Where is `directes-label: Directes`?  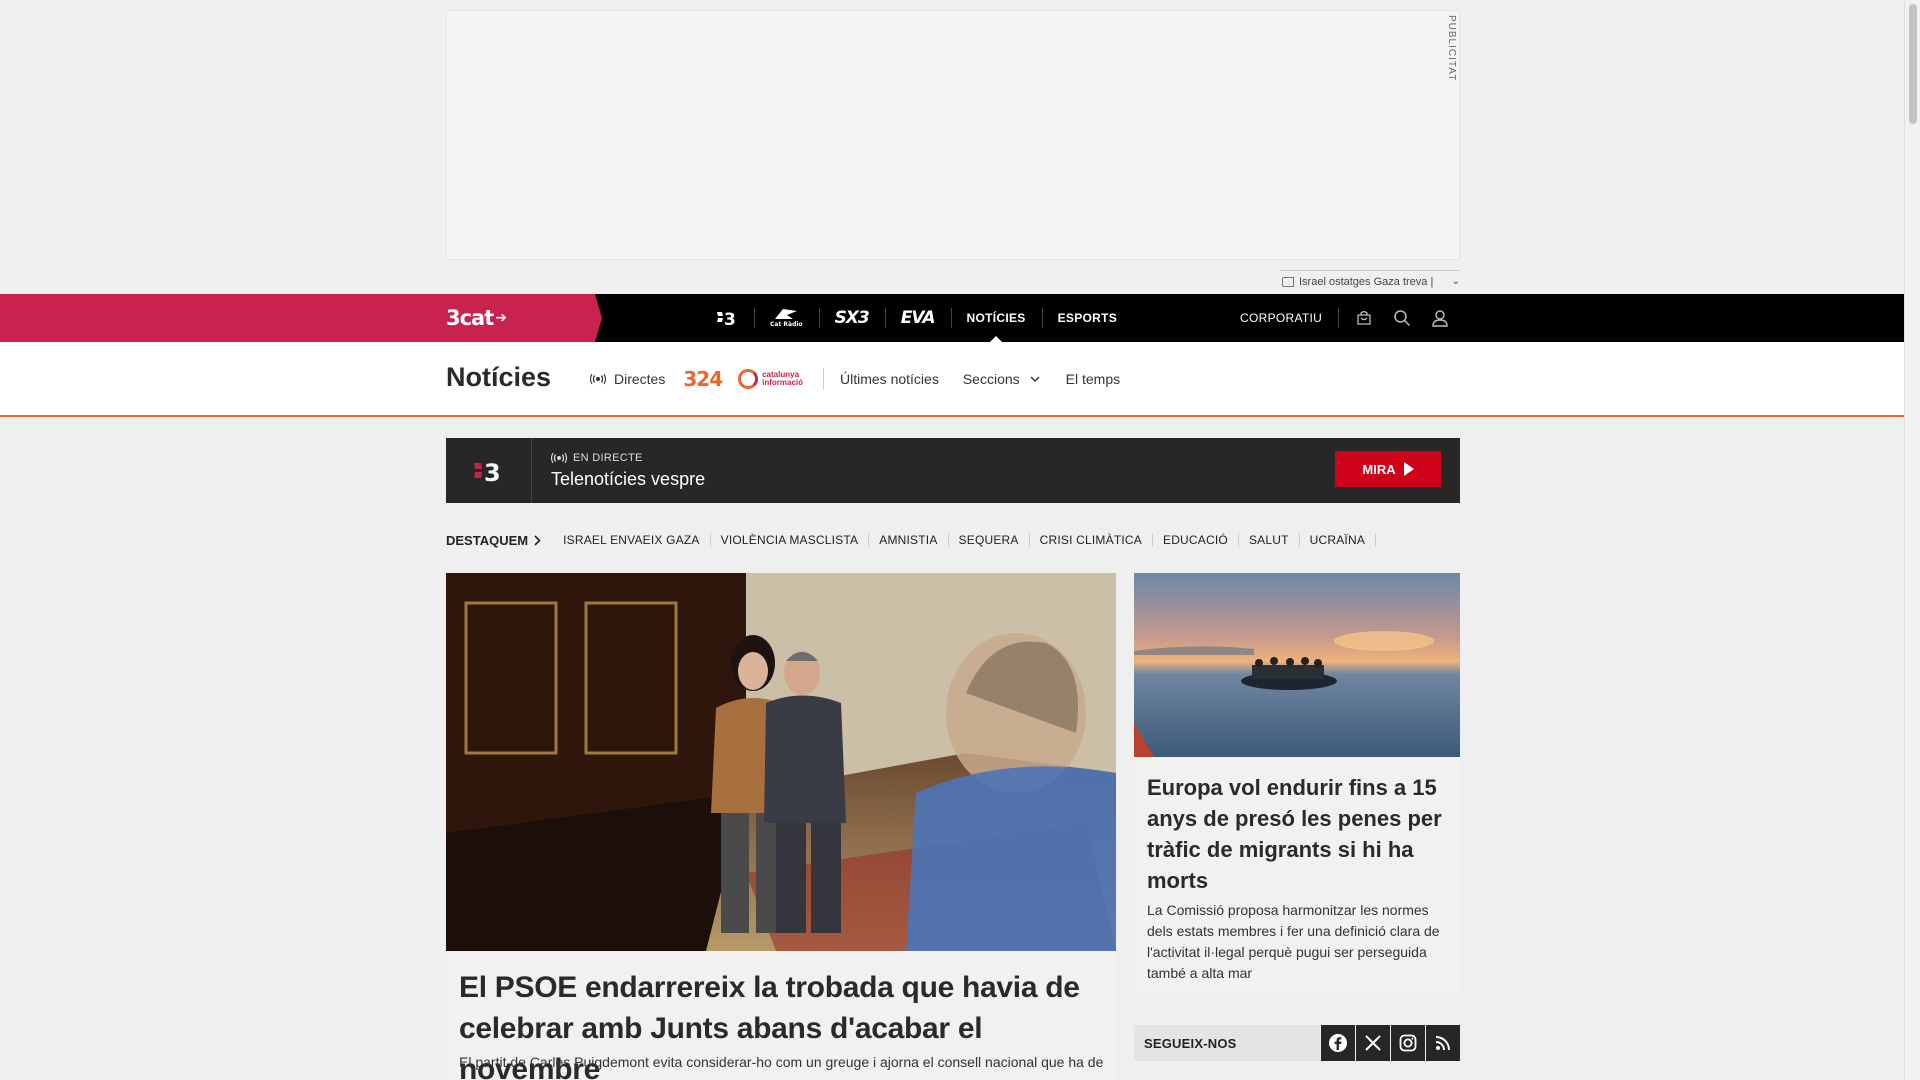
directes-label: Directes is located at coordinates (640, 379).